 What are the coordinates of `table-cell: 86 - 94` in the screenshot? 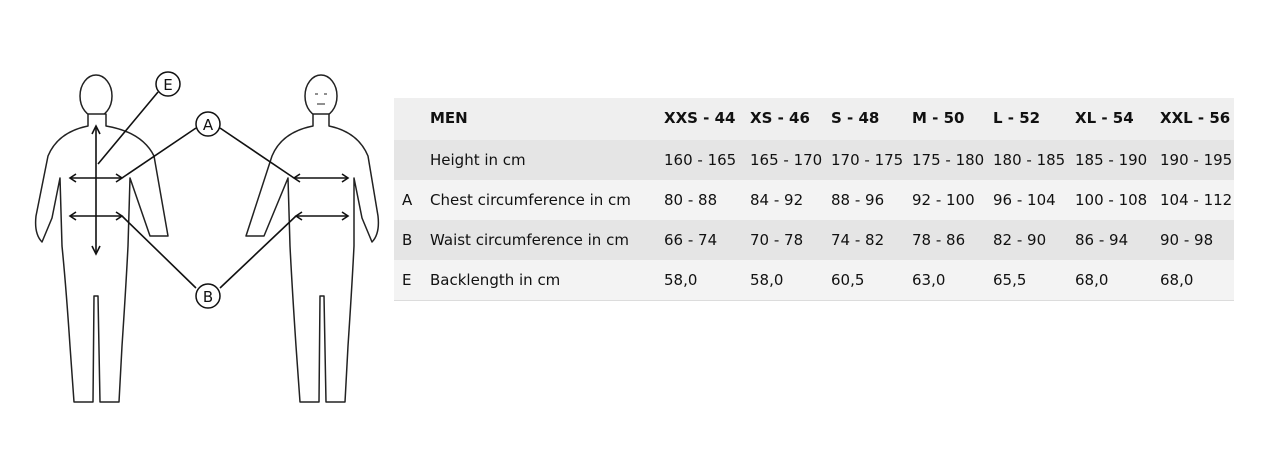 It's located at (1102, 240).